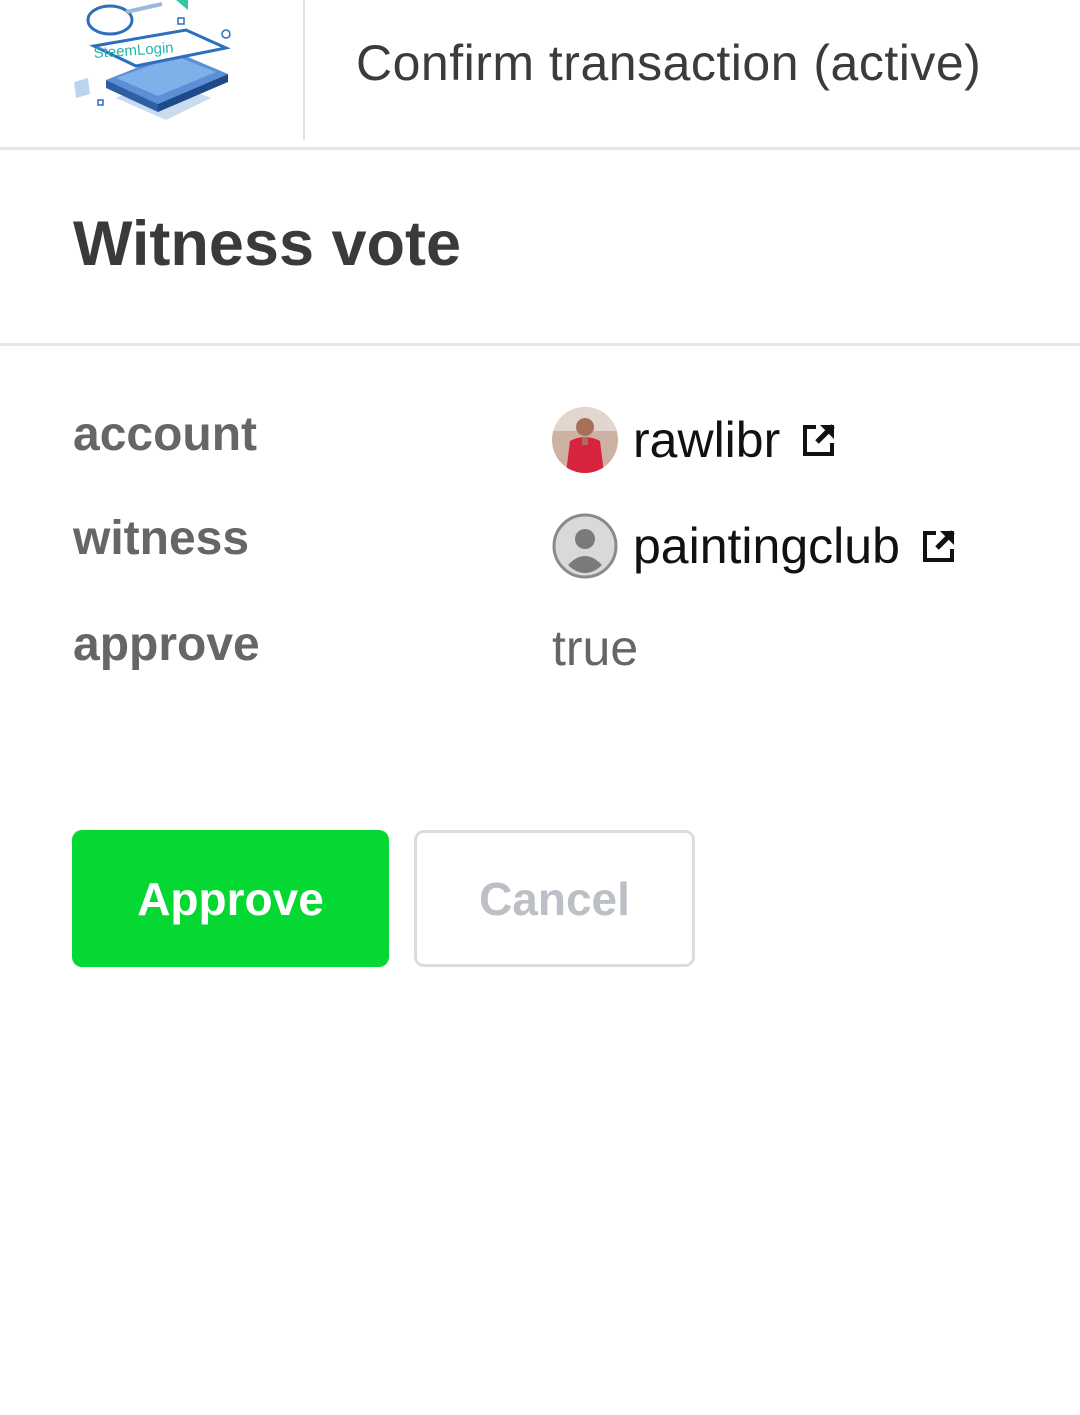  I want to click on cancel-button: Cancel, so click(554, 898).